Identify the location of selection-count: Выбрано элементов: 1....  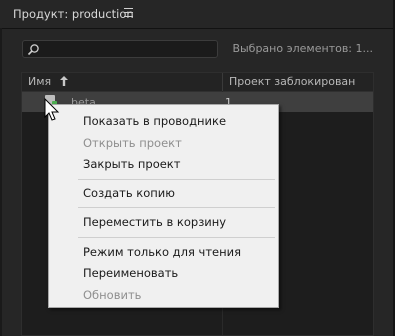
(302, 48).